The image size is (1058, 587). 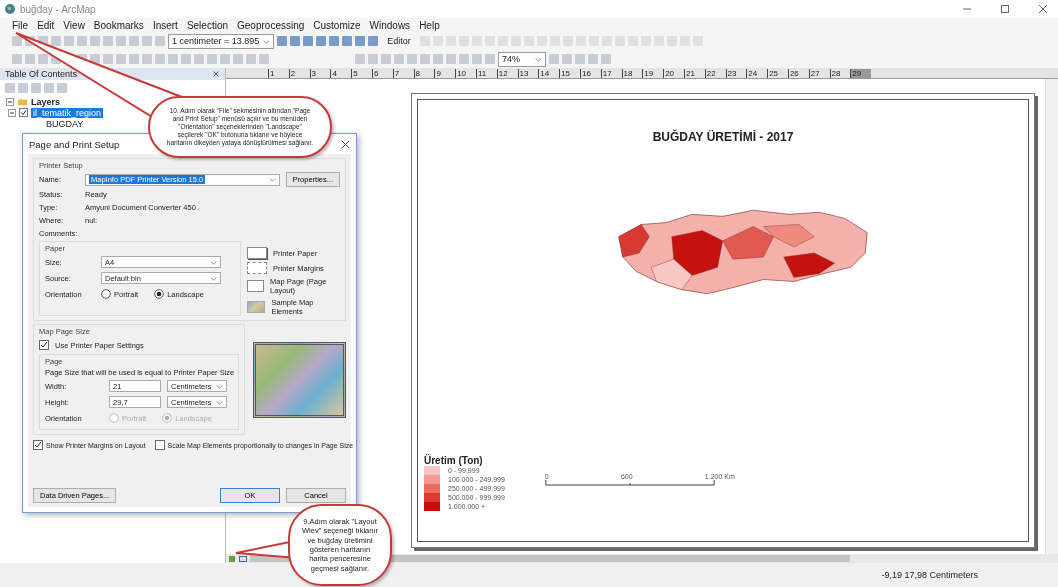 What do you see at coordinates (465, 73) in the screenshot?
I see `ruler-label: 10` at bounding box center [465, 73].